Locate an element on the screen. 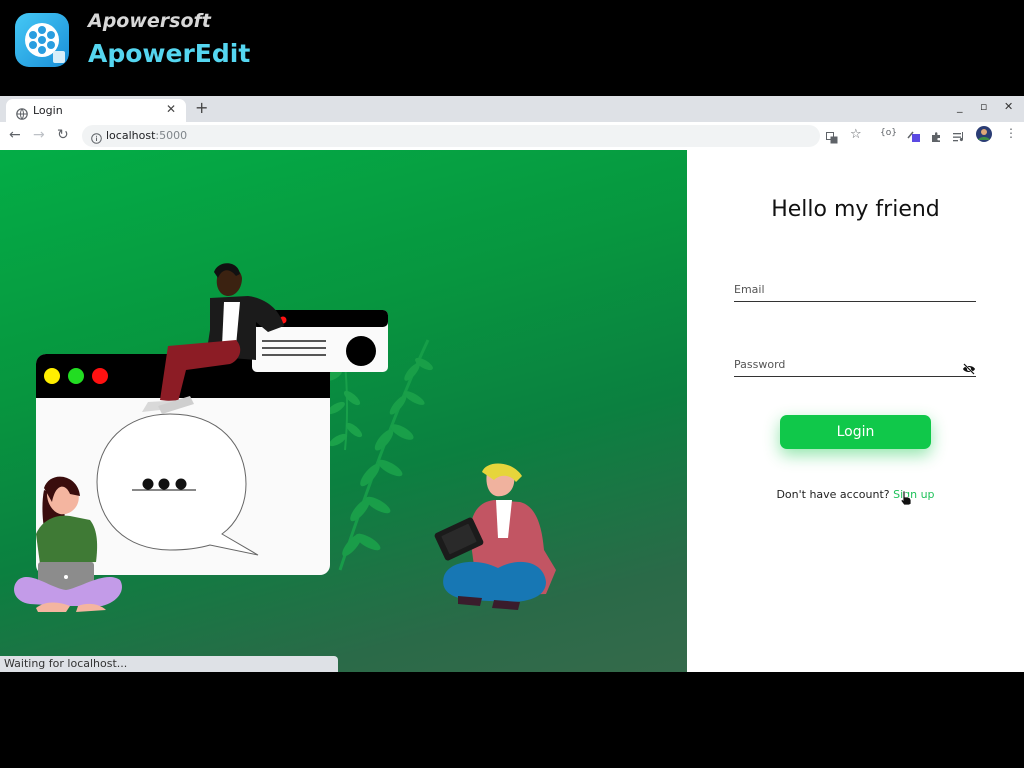  translate-icon is located at coordinates (832, 138).